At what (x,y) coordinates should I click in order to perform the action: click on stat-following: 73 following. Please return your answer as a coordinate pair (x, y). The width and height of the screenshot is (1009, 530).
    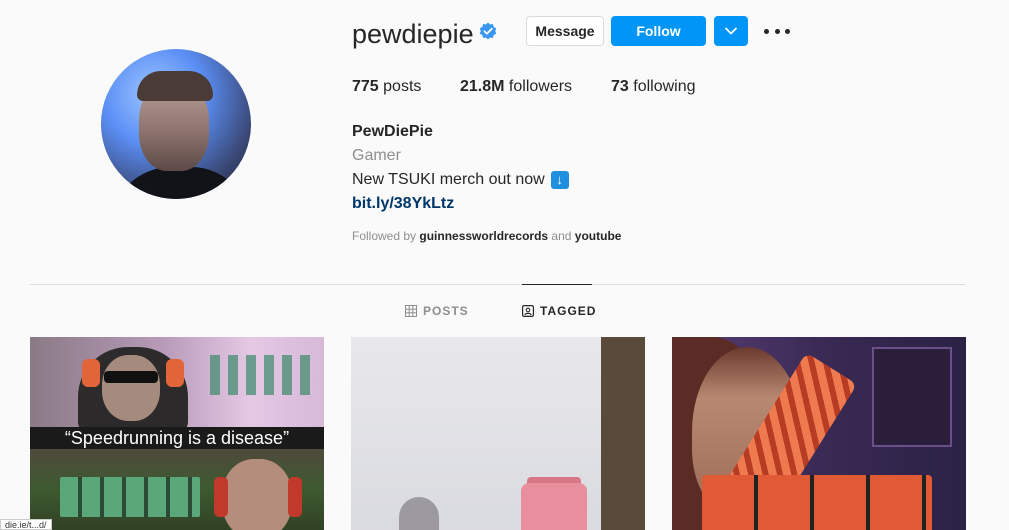
    Looking at the image, I should click on (653, 87).